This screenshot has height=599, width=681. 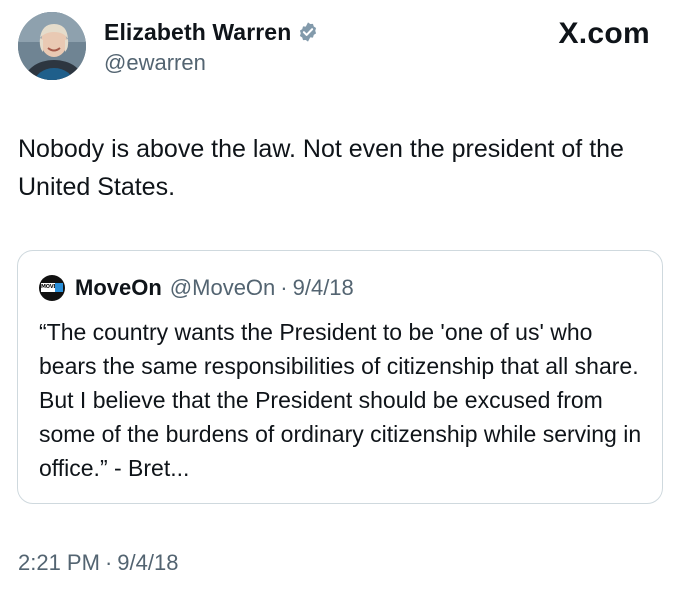 I want to click on verified-badge-shape, so click(x=308, y=32).